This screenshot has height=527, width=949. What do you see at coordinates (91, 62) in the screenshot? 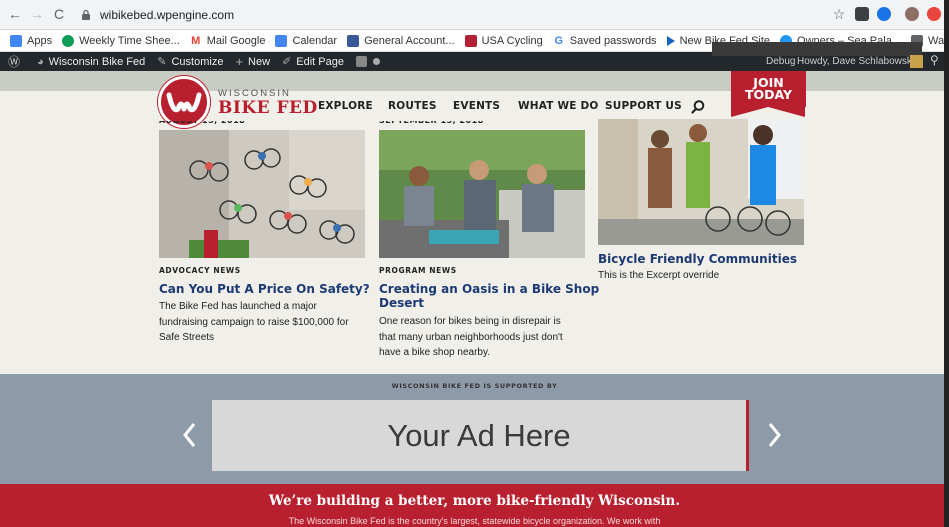
I see `wp-site-name: ◕ Wisconsin Bike Fed` at bounding box center [91, 62].